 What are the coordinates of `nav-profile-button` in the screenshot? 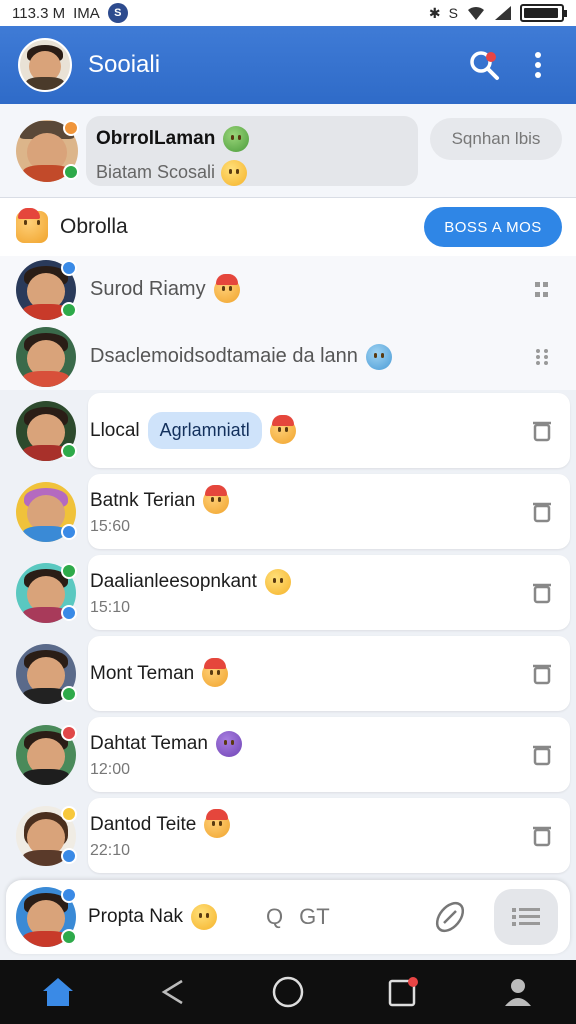 It's located at (518, 992).